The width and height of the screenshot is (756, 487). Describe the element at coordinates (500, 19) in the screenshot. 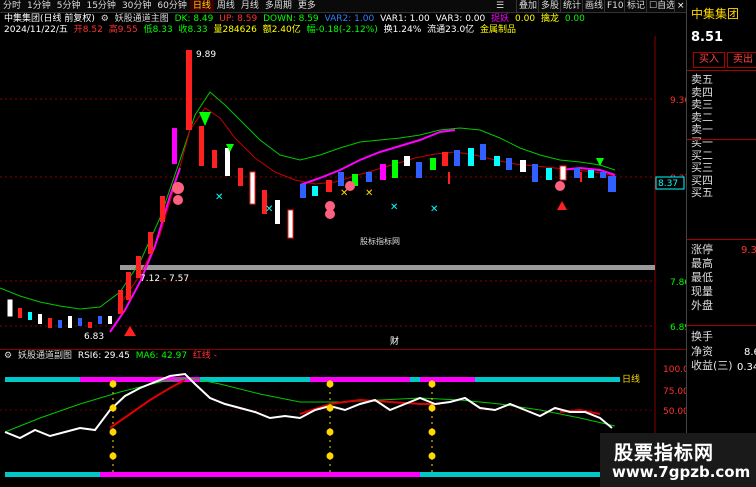

I see `catch-demon-label: 捉妖` at that location.